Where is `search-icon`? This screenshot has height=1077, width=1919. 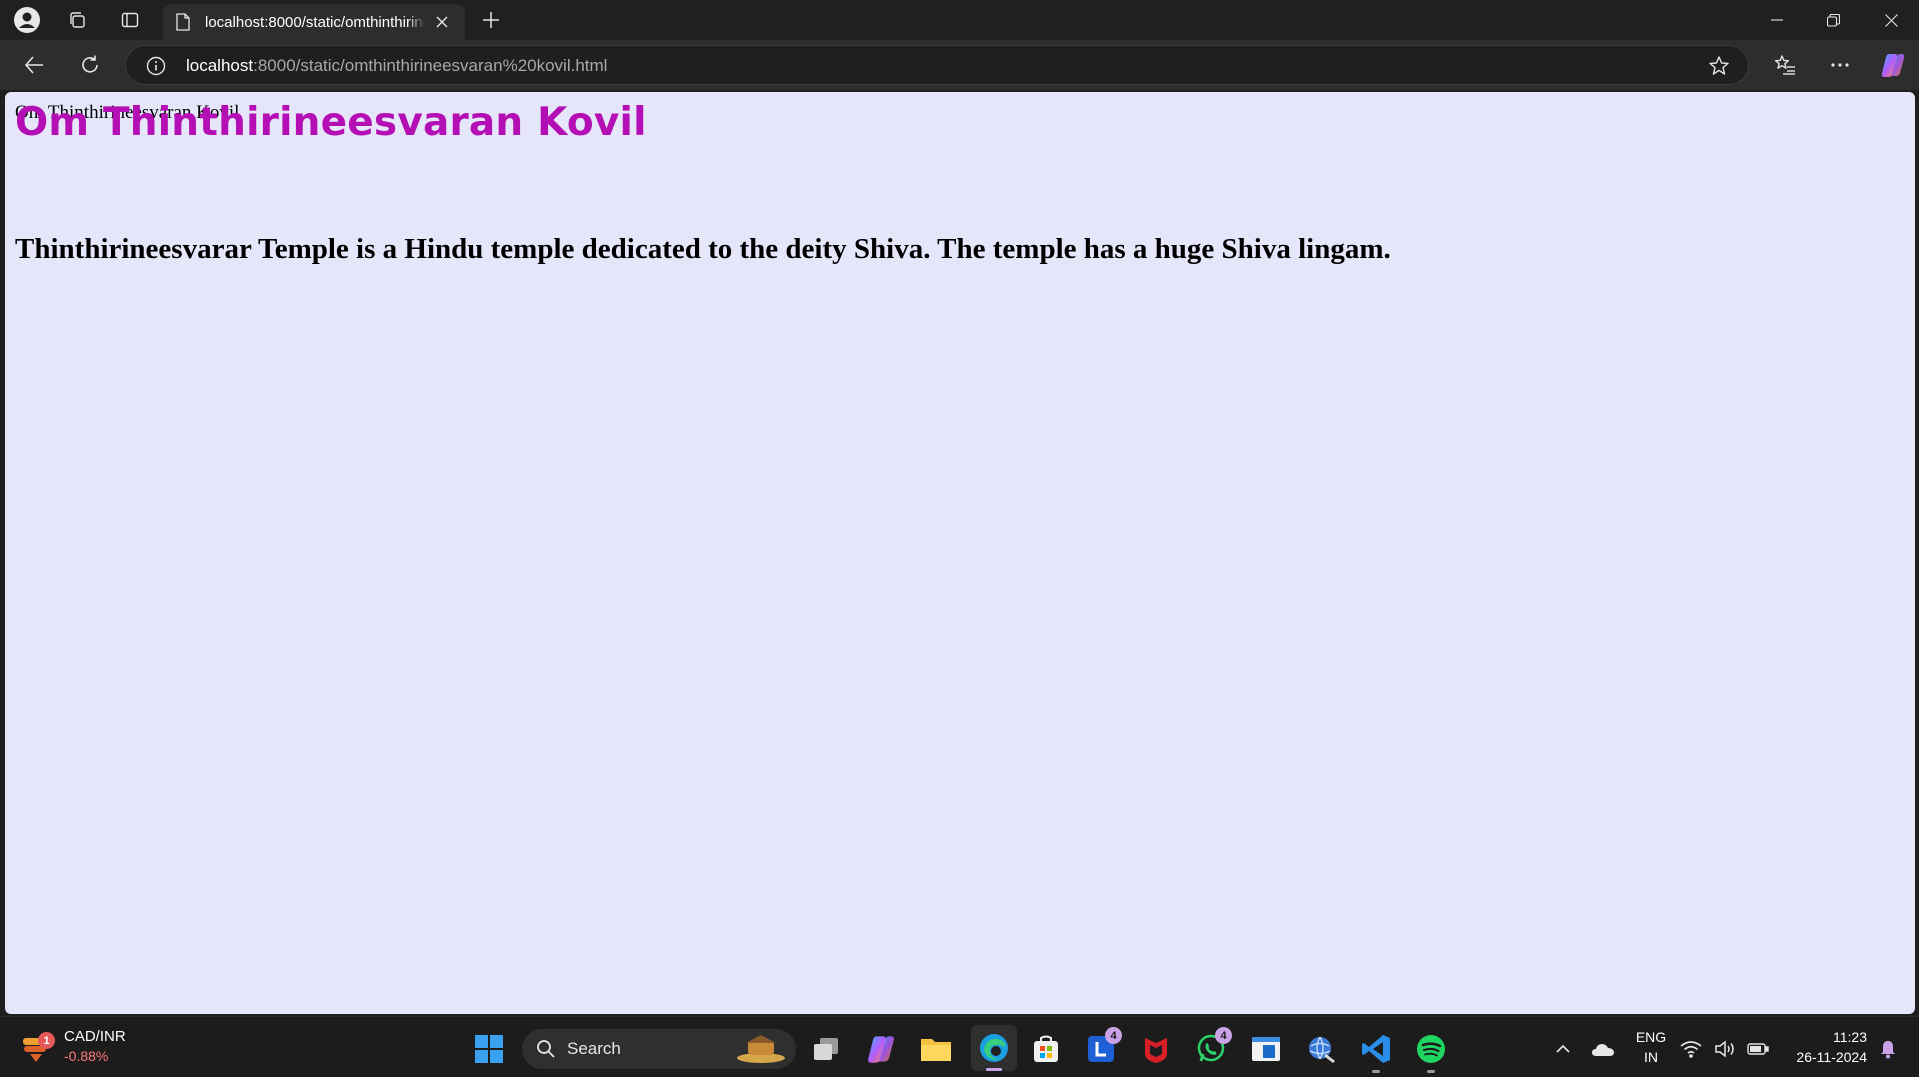
search-icon is located at coordinates (546, 1049).